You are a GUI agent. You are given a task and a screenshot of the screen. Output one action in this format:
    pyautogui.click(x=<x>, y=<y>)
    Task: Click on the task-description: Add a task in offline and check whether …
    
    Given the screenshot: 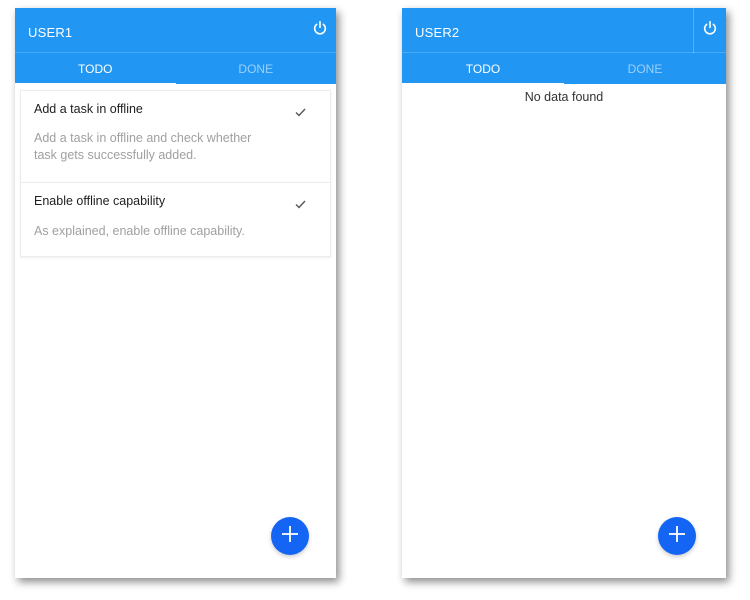 What is the action you would take?
    pyautogui.click(x=143, y=146)
    